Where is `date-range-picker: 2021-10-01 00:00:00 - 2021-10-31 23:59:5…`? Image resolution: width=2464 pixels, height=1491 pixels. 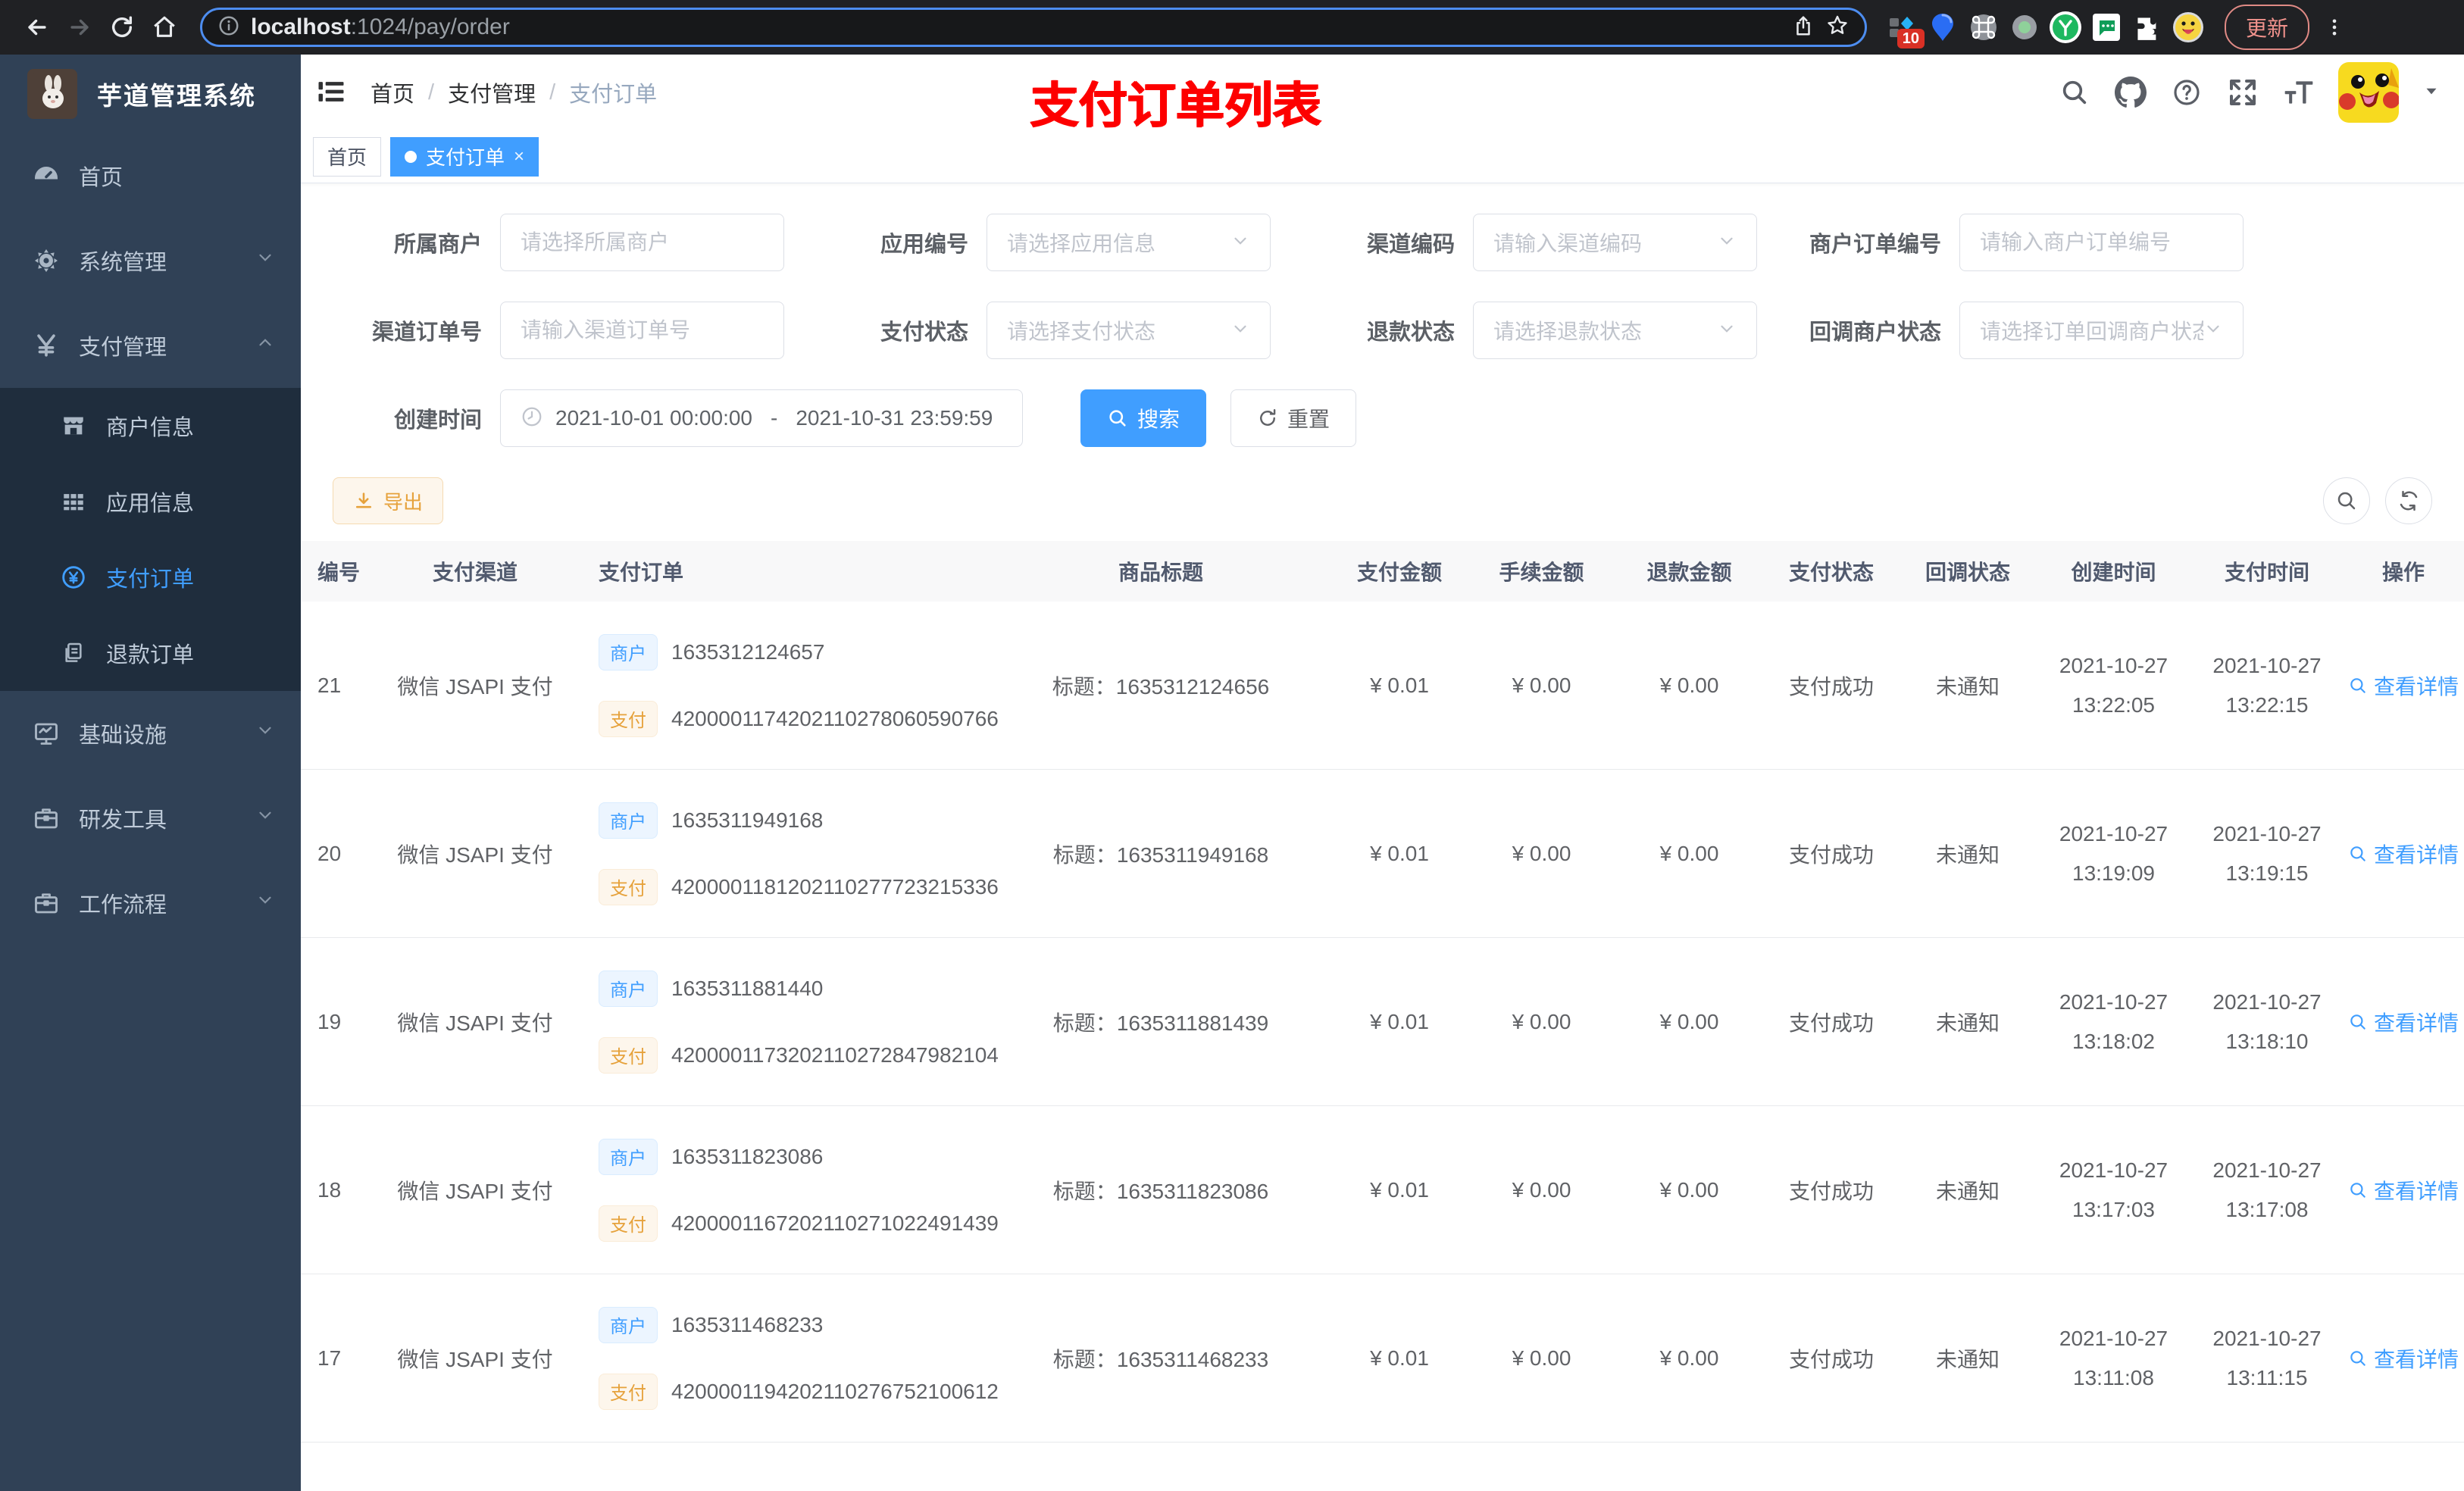 date-range-picker: 2021-10-01 00:00:00 - 2021-10-31 23:59:5… is located at coordinates (761, 418).